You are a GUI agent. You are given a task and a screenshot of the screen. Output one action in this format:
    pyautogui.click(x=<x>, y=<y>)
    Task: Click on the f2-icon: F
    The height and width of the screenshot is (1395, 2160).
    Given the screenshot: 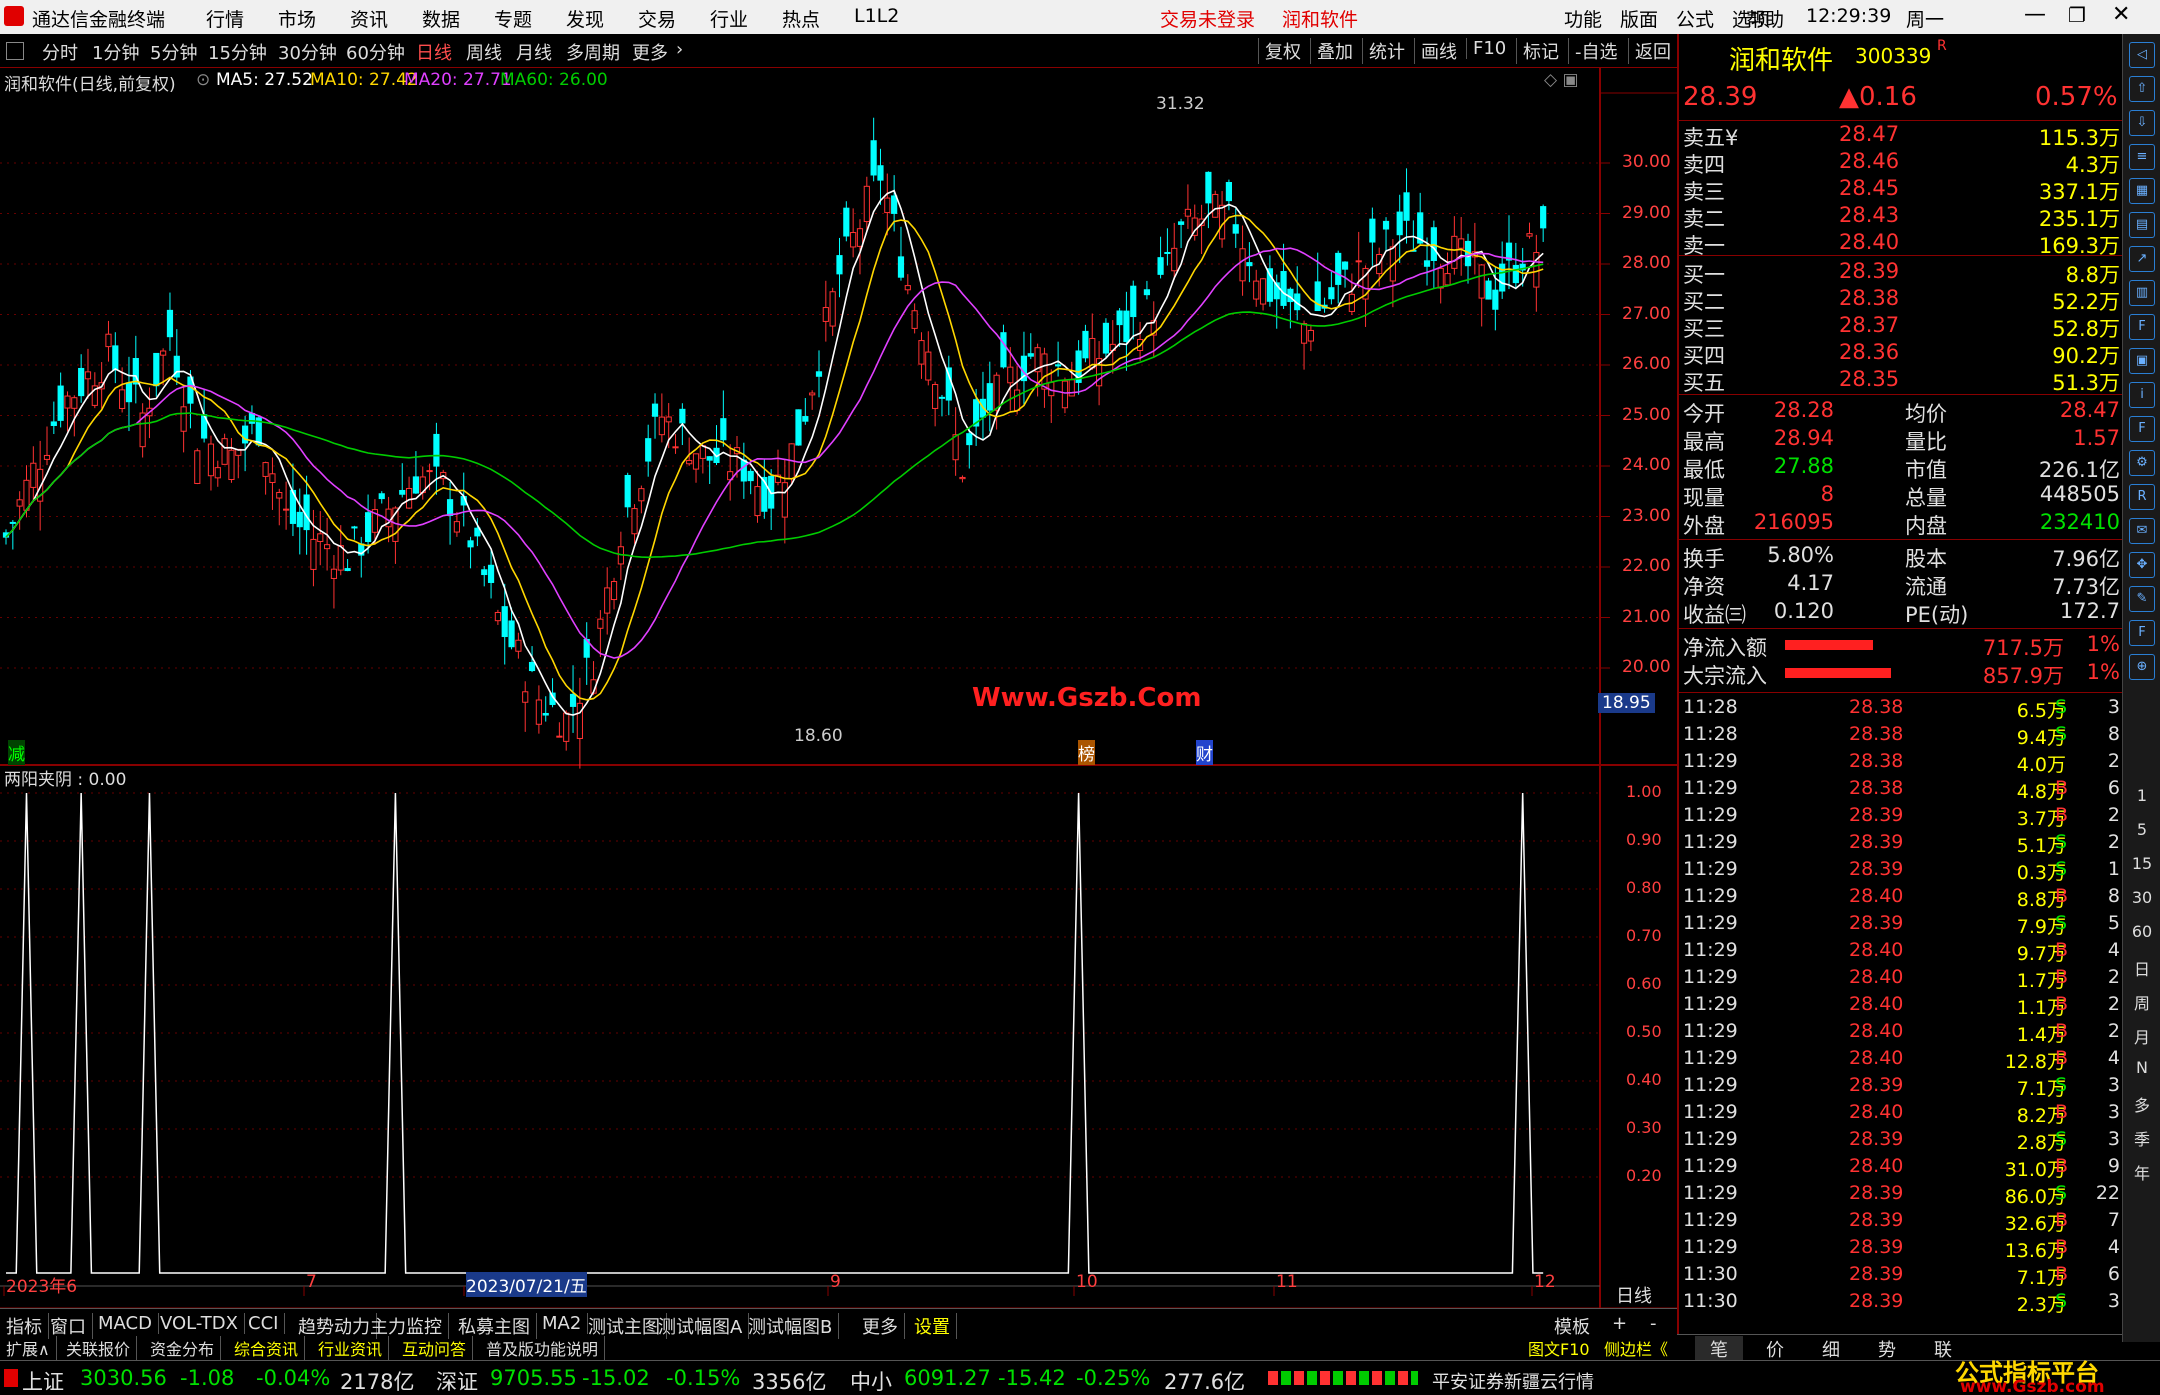 What is the action you would take?
    pyautogui.click(x=2142, y=429)
    